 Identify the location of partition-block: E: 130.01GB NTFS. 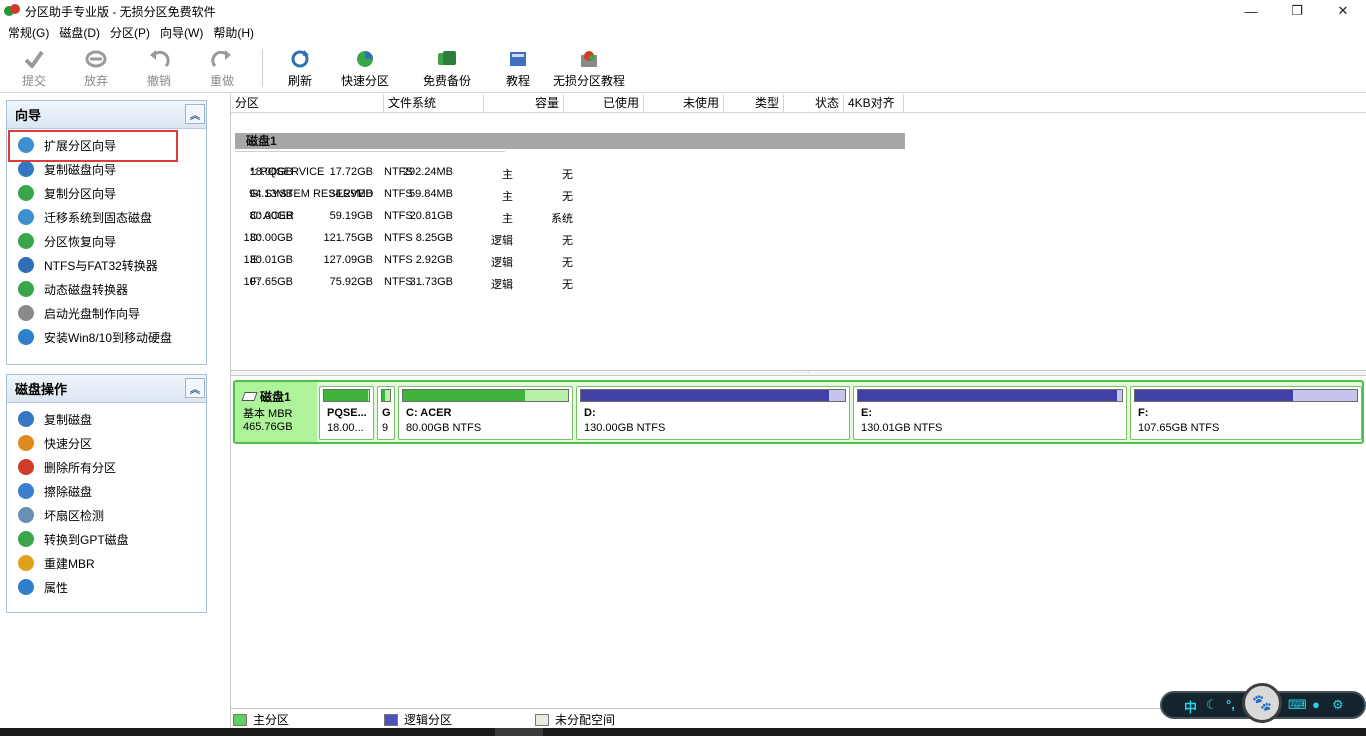
(990, 413).